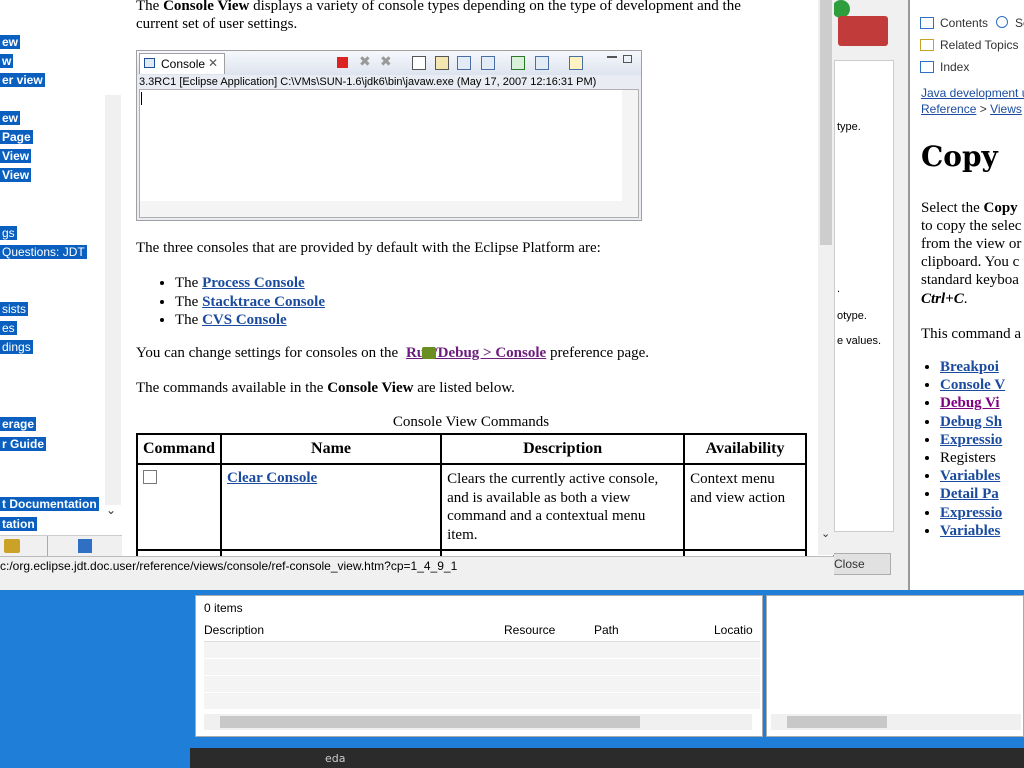 This screenshot has height=768, width=1024. Describe the element at coordinates (179, 507) in the screenshot. I see `command-icon-cell` at that location.